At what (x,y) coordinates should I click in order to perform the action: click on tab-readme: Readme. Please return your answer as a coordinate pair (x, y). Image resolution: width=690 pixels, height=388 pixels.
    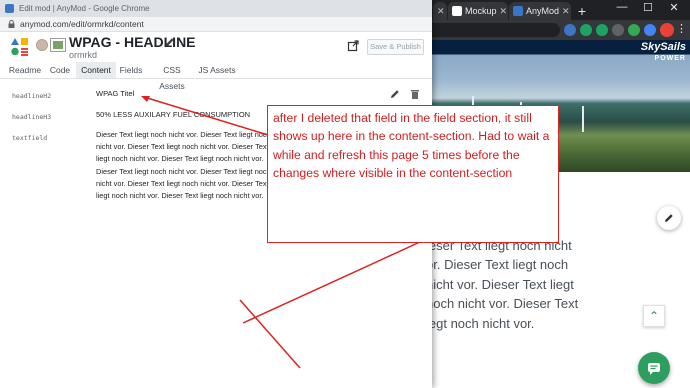
    Looking at the image, I should click on (25, 70).